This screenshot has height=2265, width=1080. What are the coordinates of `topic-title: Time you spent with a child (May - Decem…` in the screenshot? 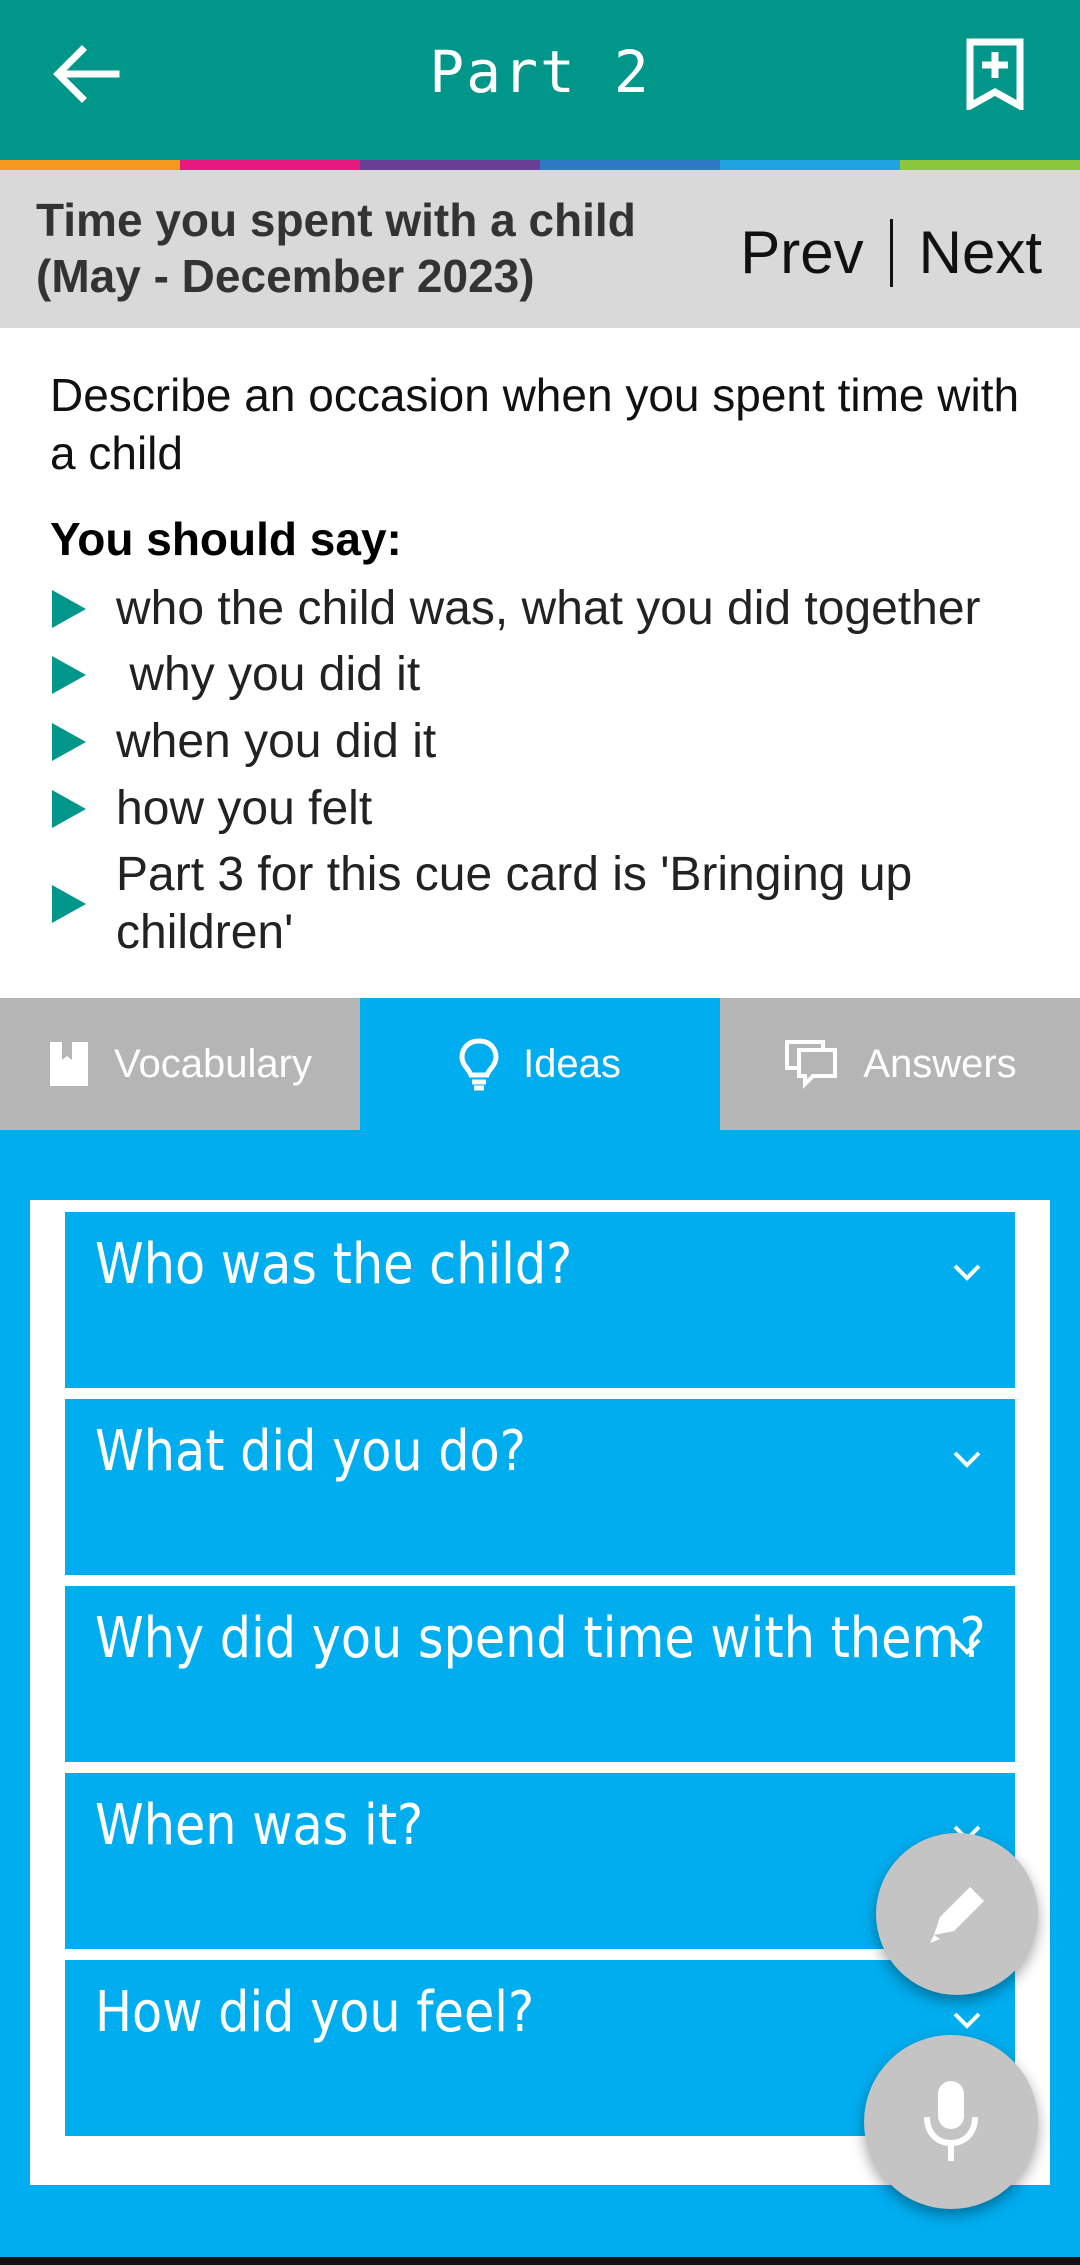 It's located at (366, 248).